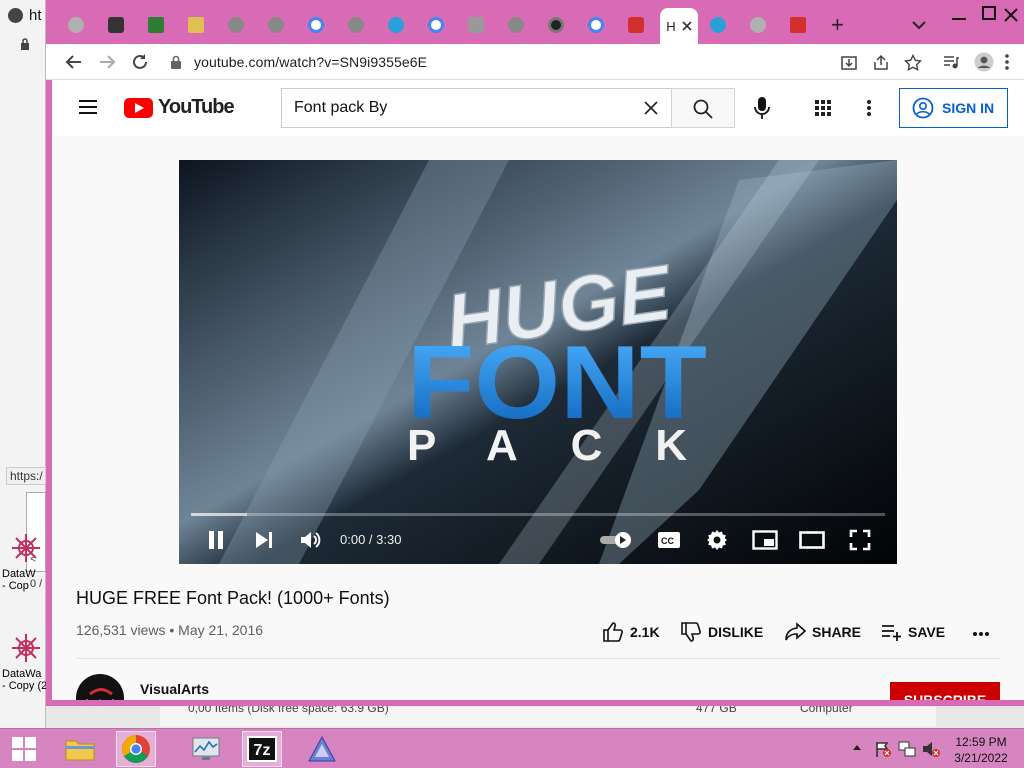 The image size is (1024, 768). Describe the element at coordinates (26, 476) in the screenshot. I see `background-status-url: https:/` at that location.